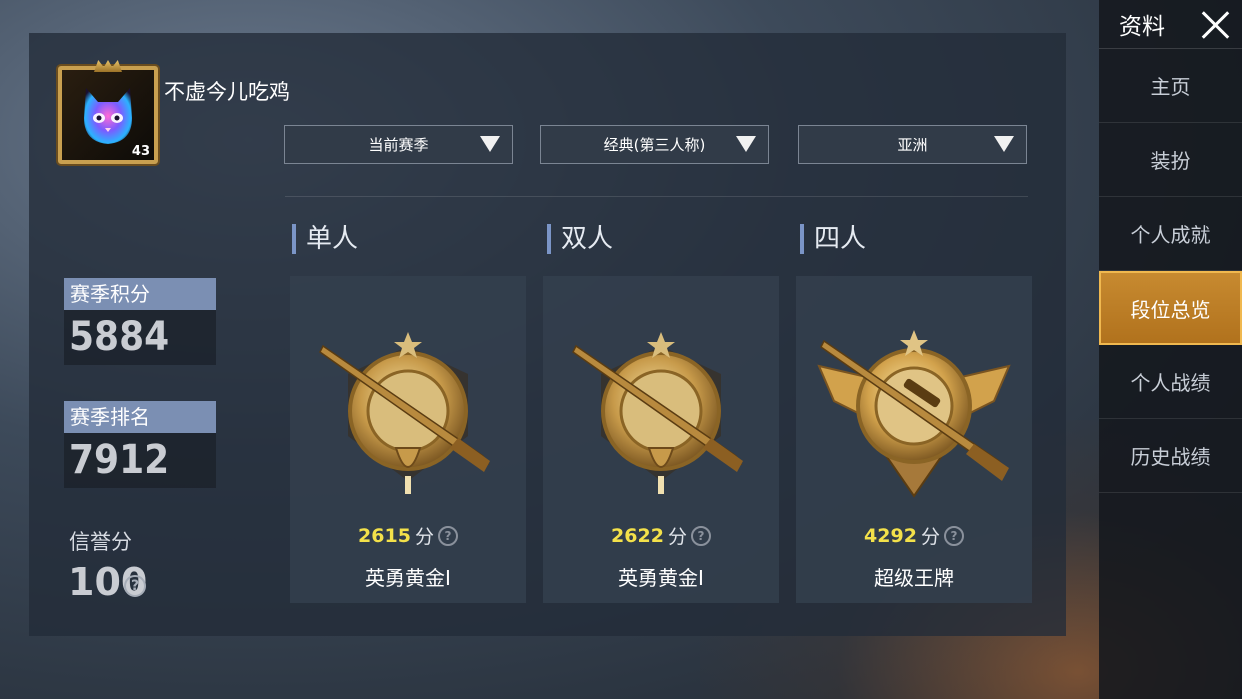  What do you see at coordinates (1215, 24) in the screenshot?
I see `close-icon` at bounding box center [1215, 24].